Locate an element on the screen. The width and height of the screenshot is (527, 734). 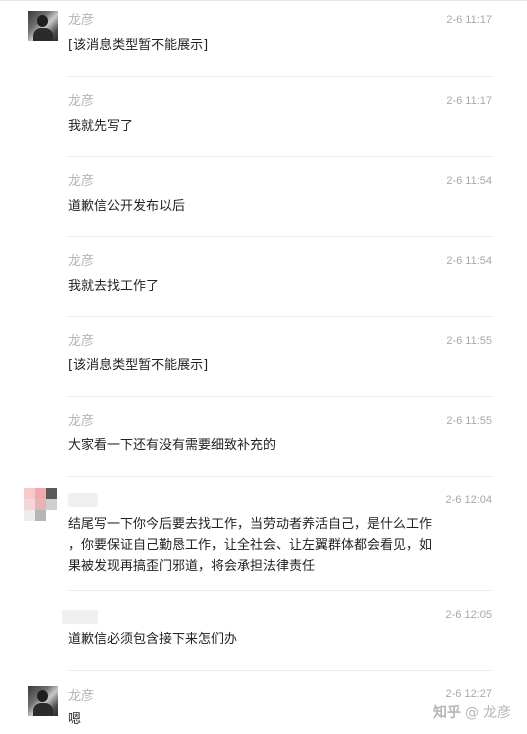
message-text: 嗯 is located at coordinates (75, 719).